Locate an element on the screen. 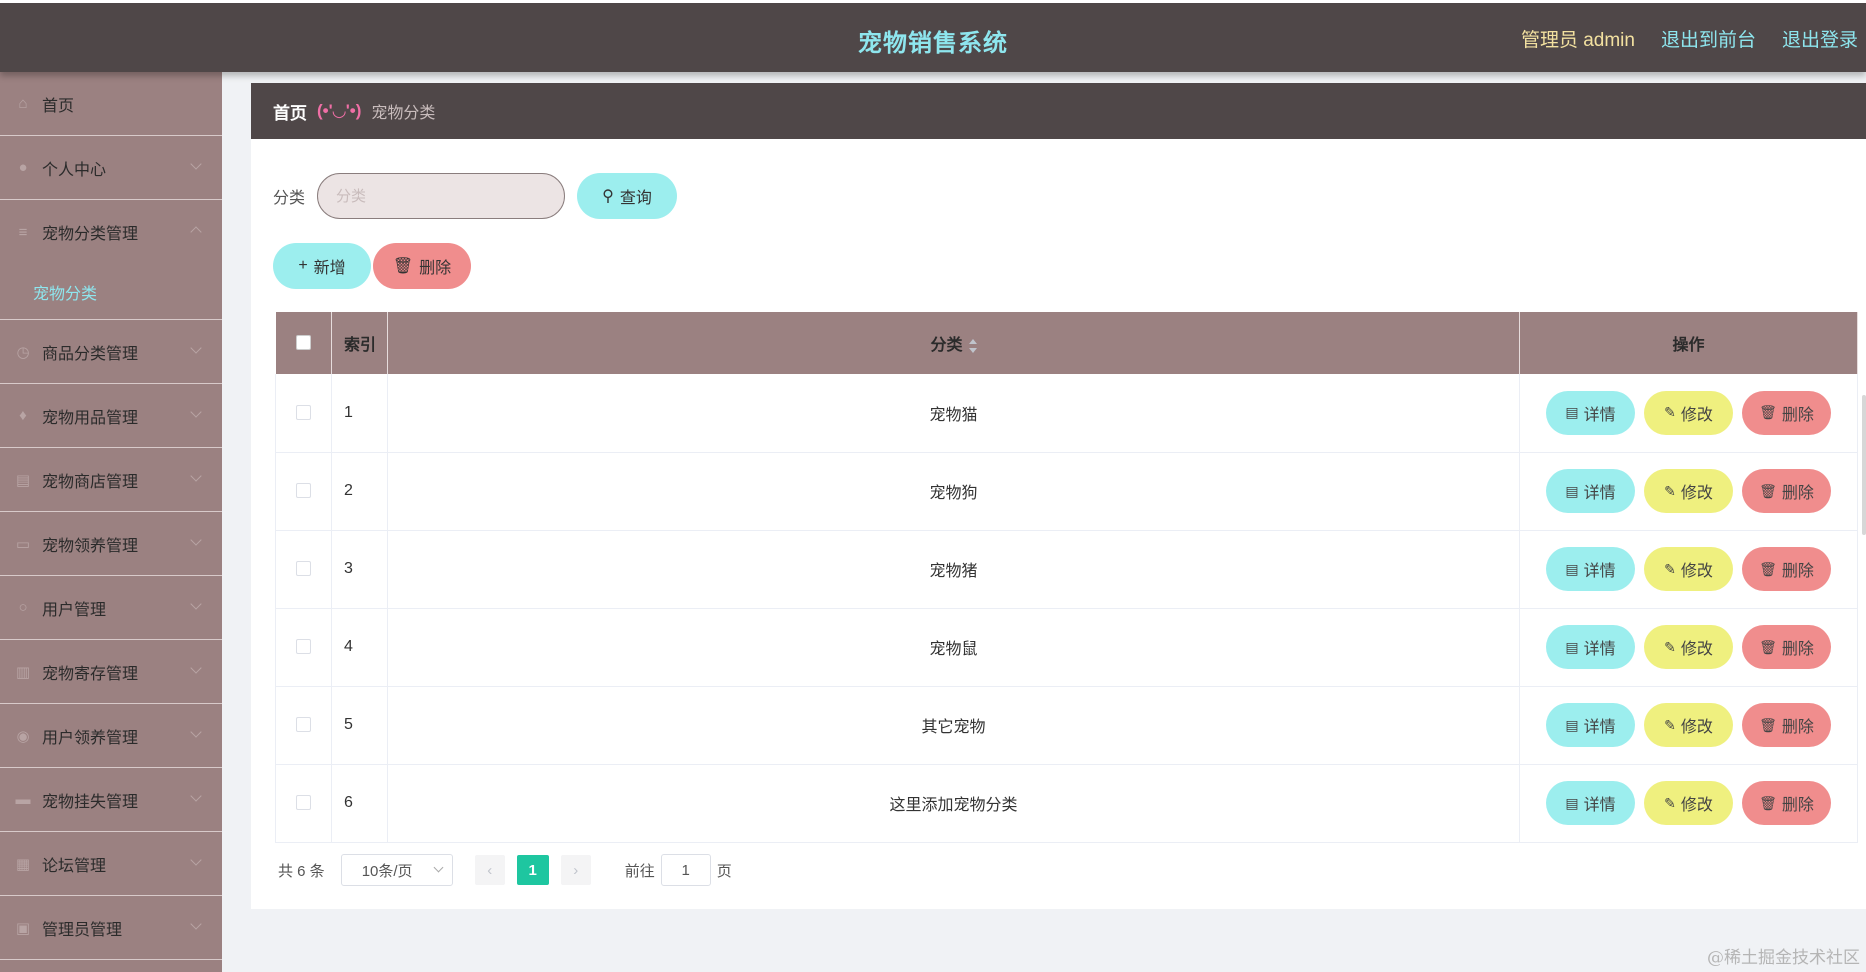 The image size is (1866, 972). row-category: 宠物狗 is located at coordinates (953, 491).